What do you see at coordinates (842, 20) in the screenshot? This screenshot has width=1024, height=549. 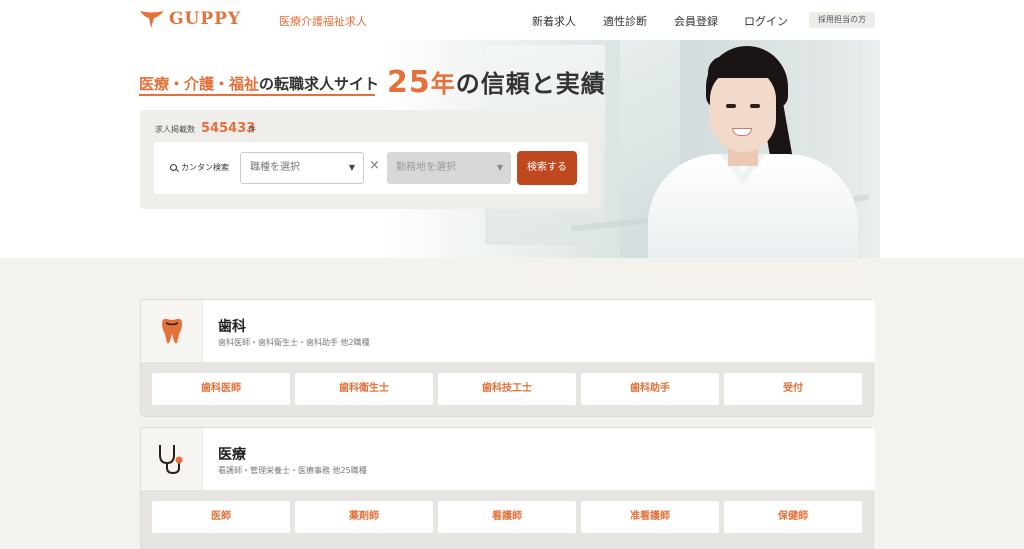 I see `recruiter-button: 採用担当の方` at bounding box center [842, 20].